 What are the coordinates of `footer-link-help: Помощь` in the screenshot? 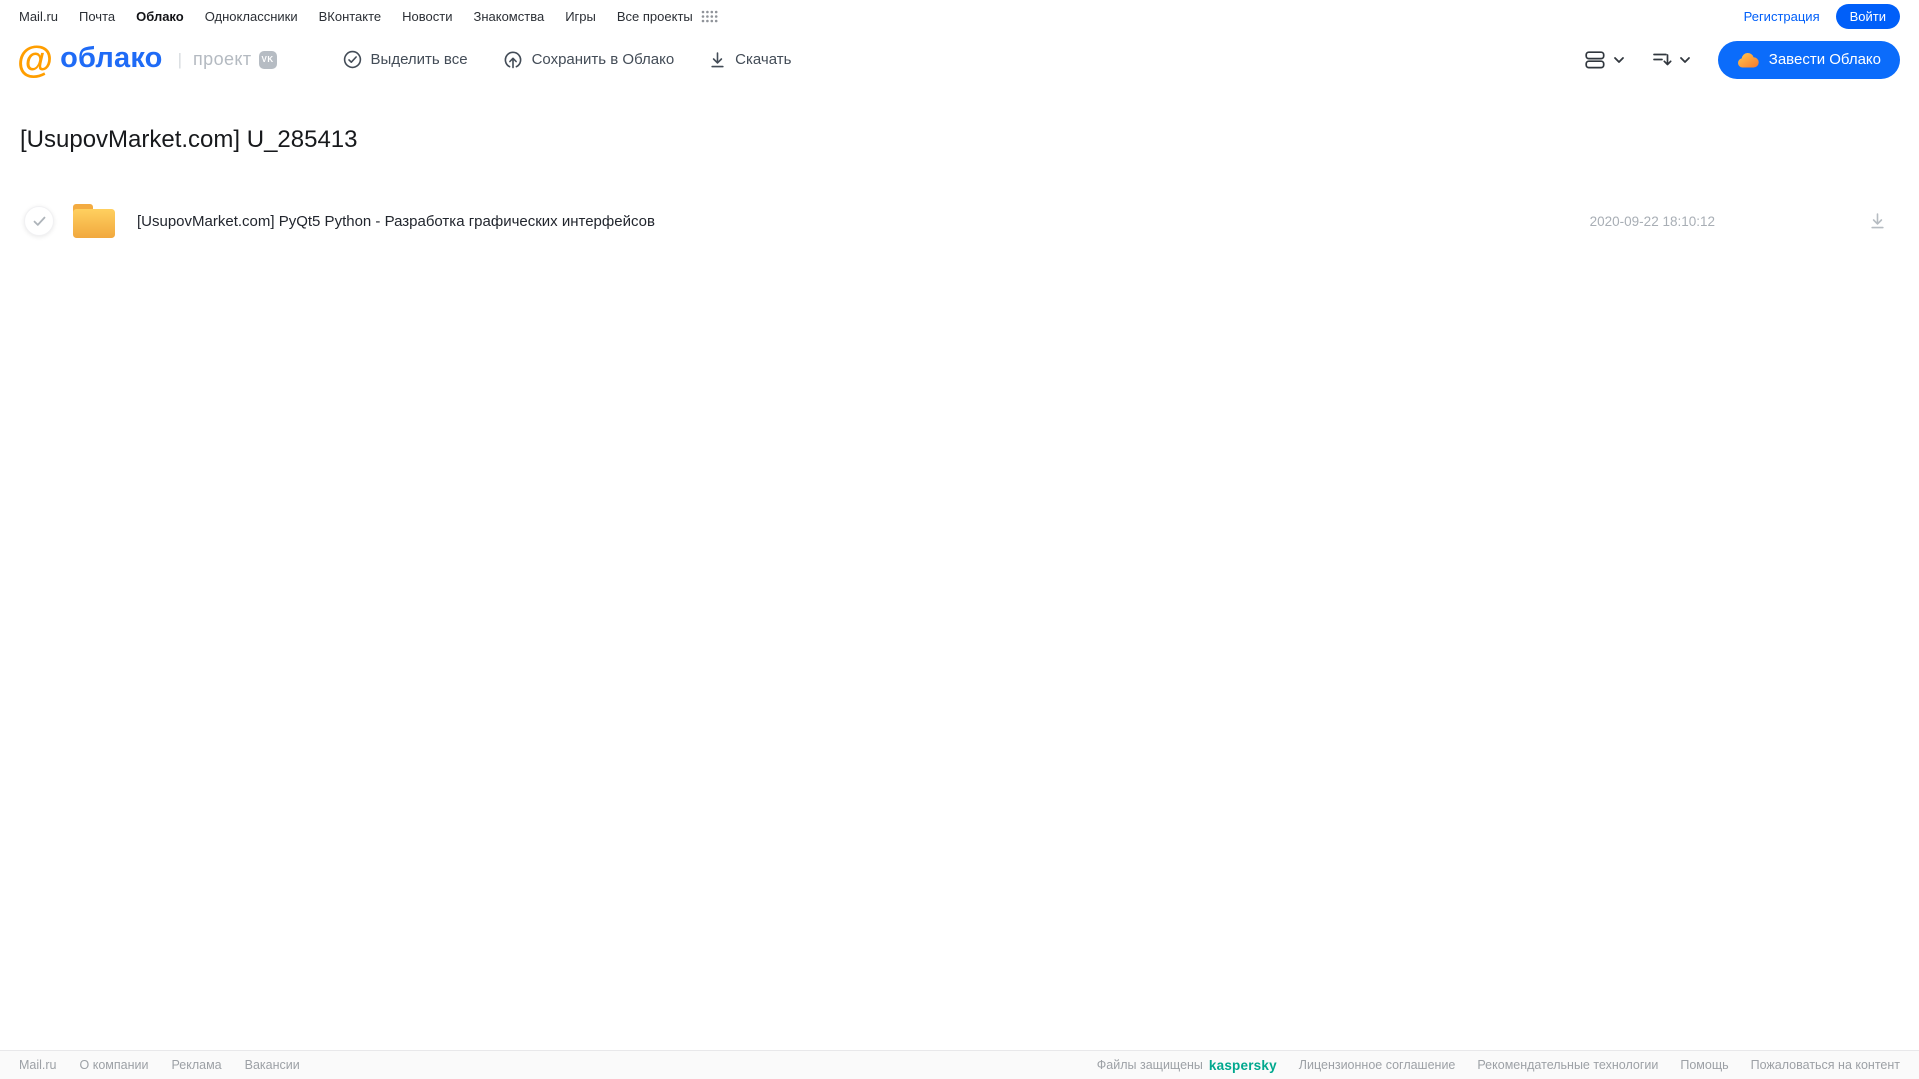 It's located at (1704, 1065).